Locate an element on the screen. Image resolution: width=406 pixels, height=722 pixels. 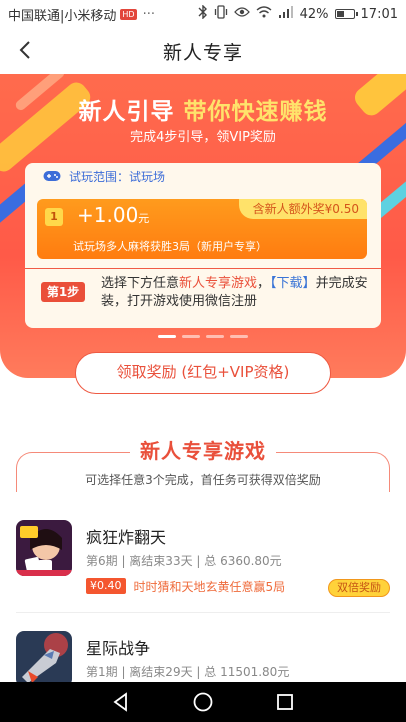
hero-title-highlight: 带你快速赚钱 is located at coordinates (255, 112).